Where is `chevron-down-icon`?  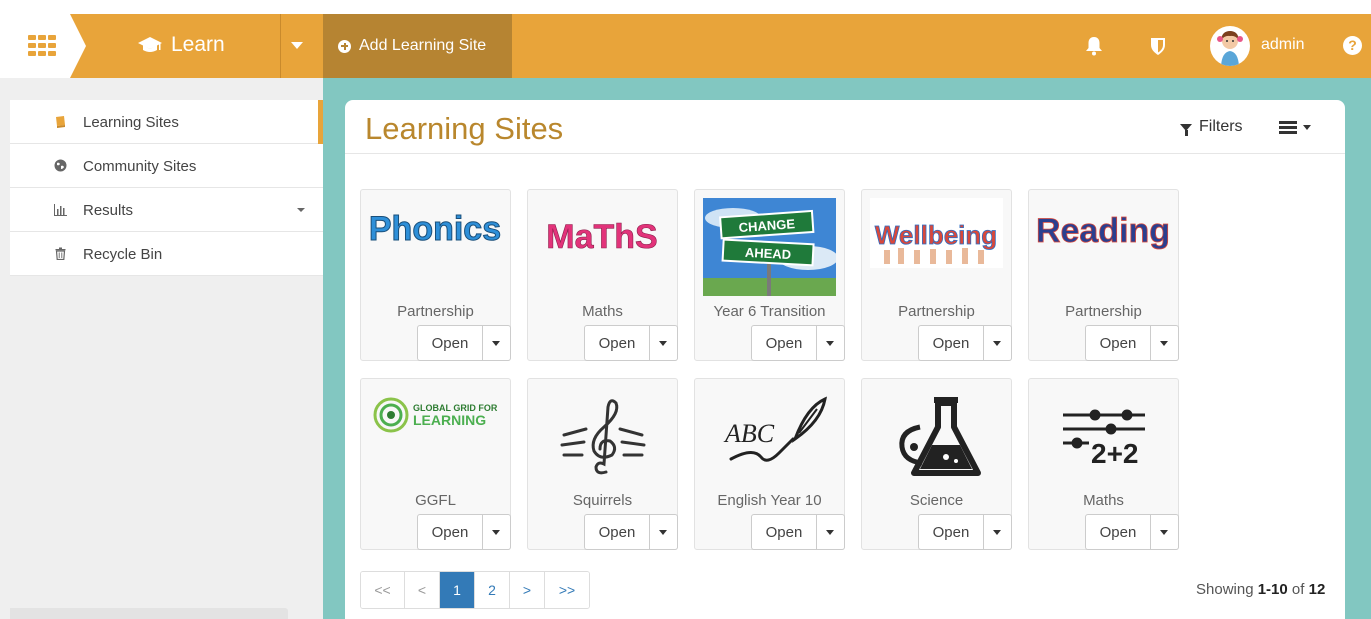 chevron-down-icon is located at coordinates (301, 210).